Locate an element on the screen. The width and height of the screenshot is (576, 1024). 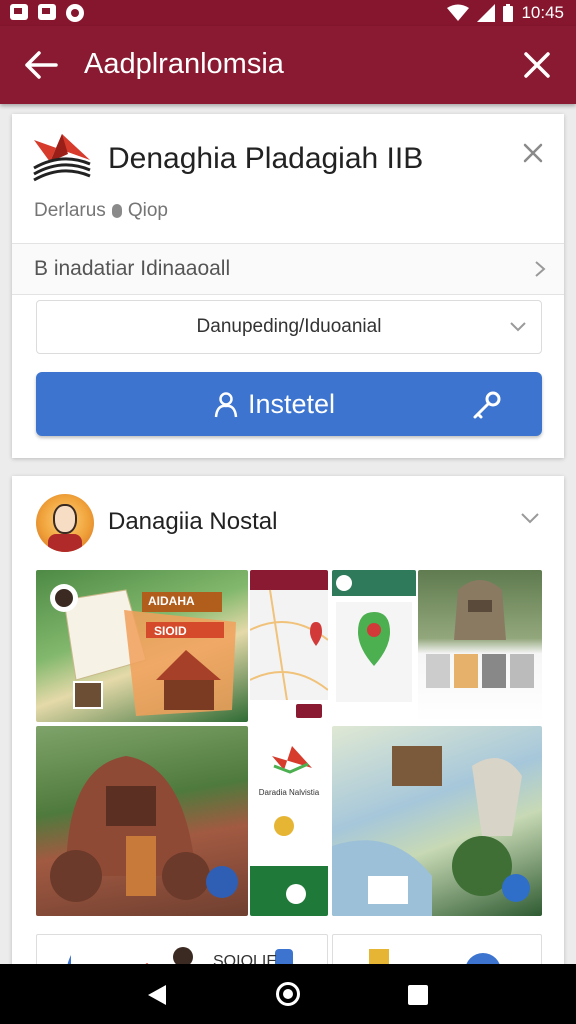
app-list-illustration is located at coordinates (374, 646).